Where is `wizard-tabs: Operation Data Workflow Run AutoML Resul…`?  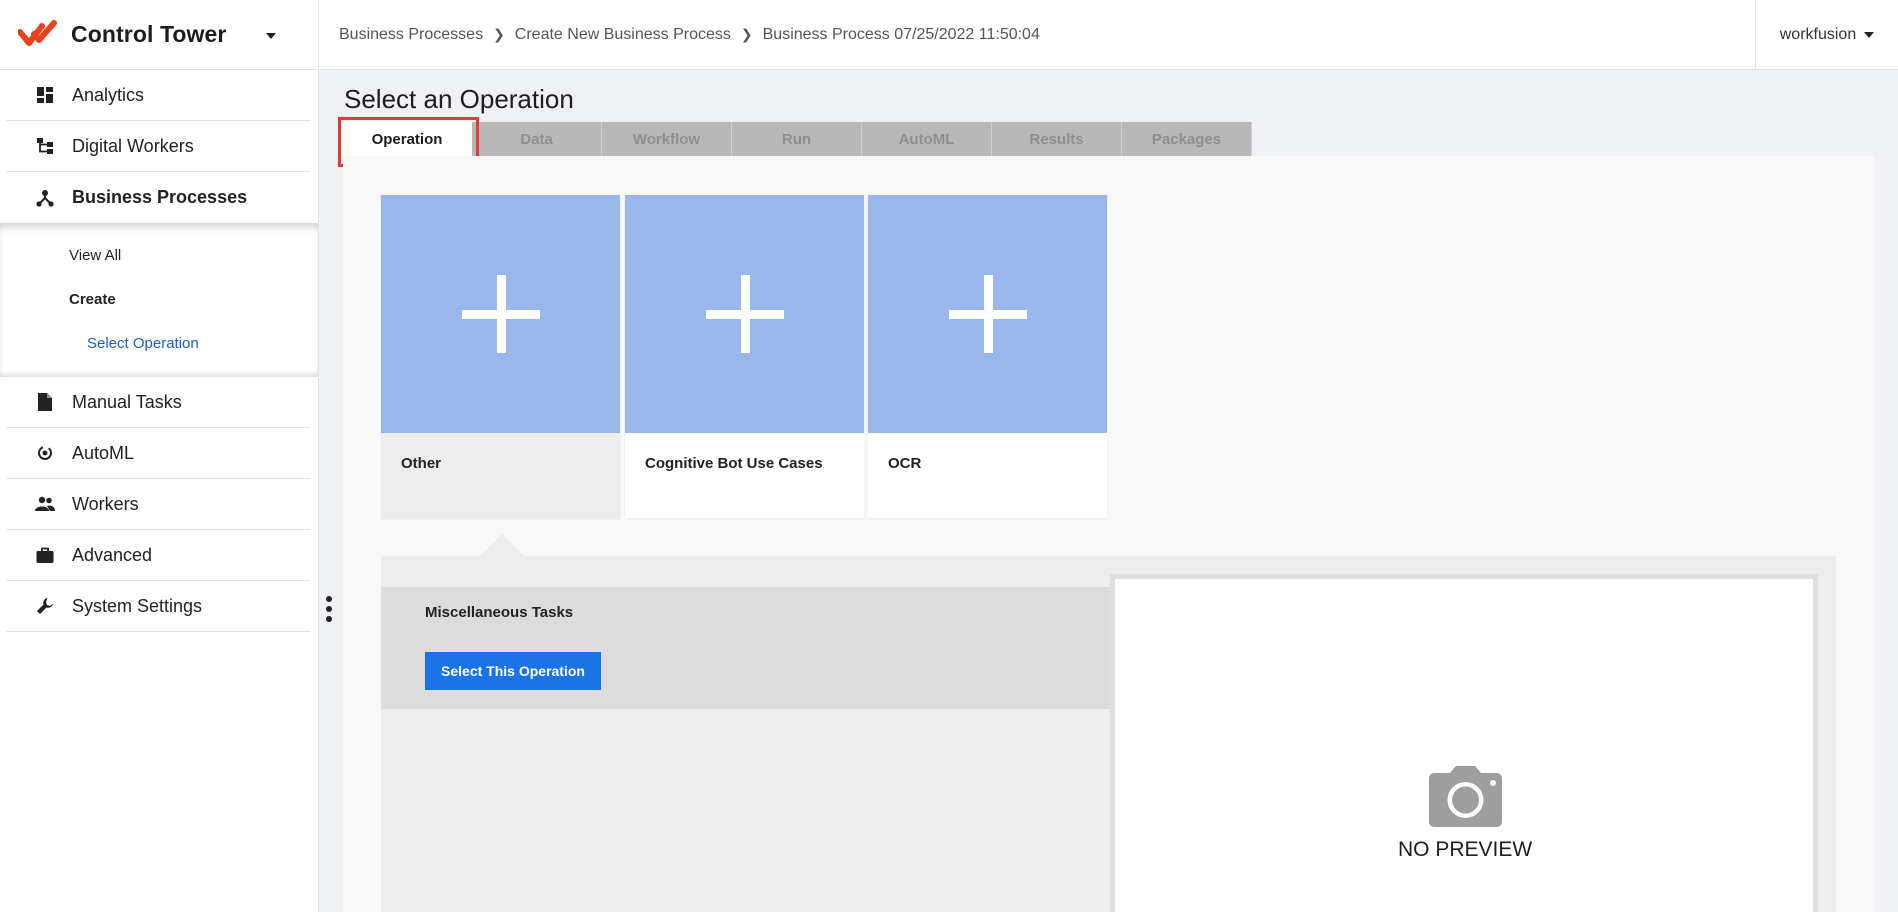 wizard-tabs: Operation Data Workflow Run AutoML Resul… is located at coordinates (797, 139).